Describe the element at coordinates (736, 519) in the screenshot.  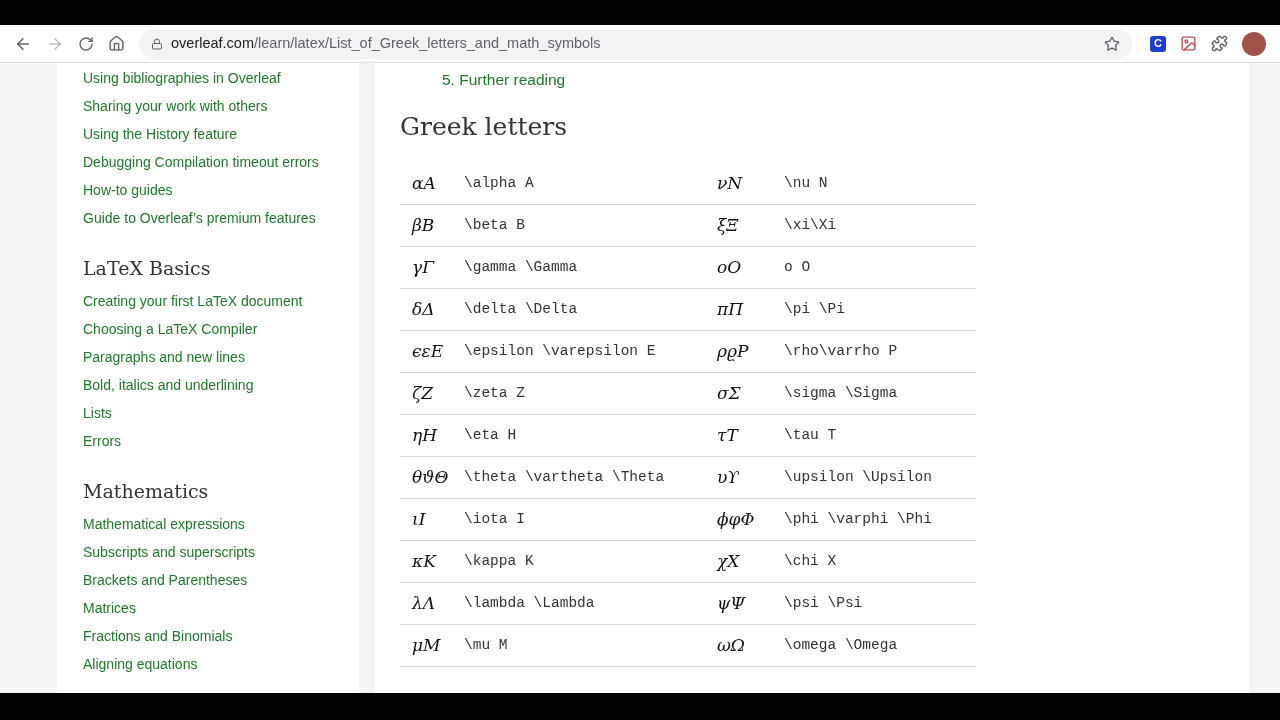
I see `greek-symbol: ϕφΦ` at that location.